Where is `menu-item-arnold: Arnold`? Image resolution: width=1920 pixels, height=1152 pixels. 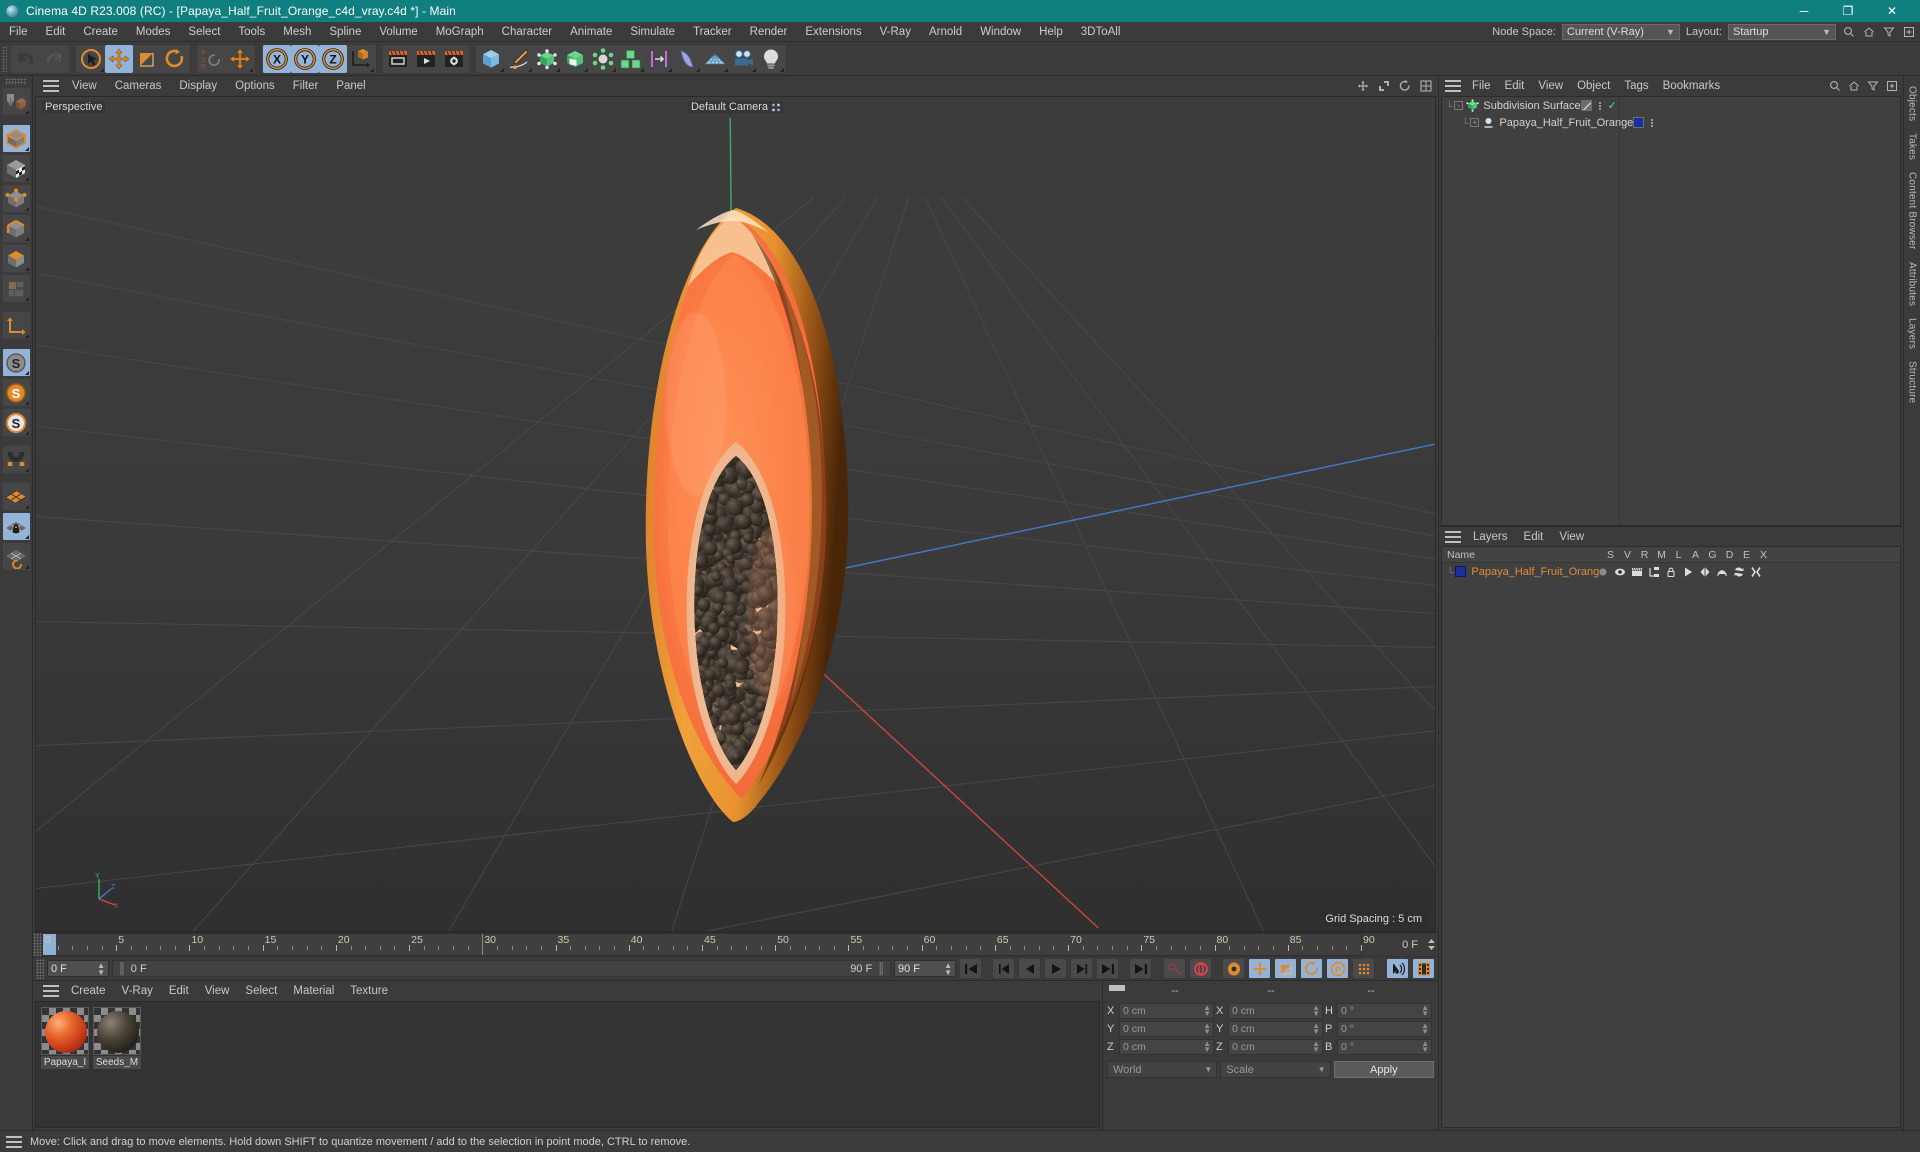
menu-item-arnold: Arnold is located at coordinates (945, 32).